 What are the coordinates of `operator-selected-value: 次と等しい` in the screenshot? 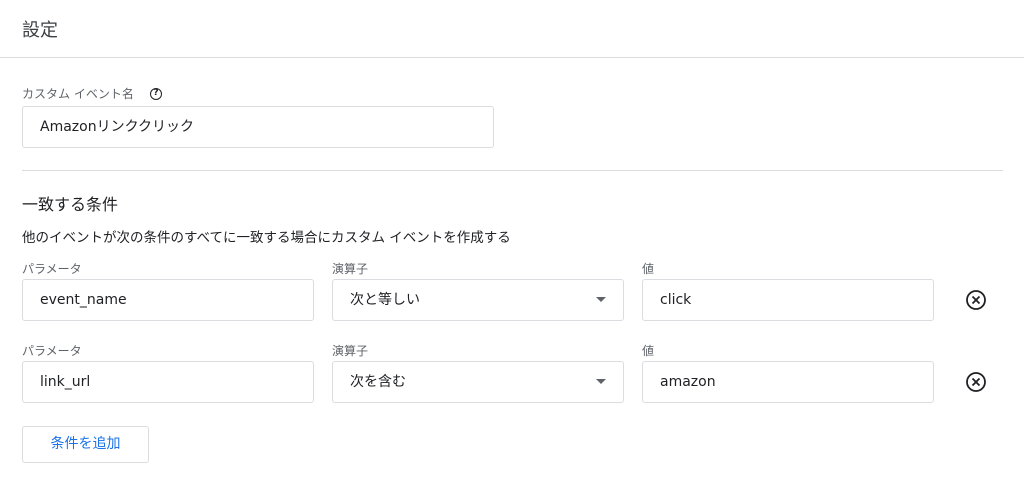 It's located at (385, 300).